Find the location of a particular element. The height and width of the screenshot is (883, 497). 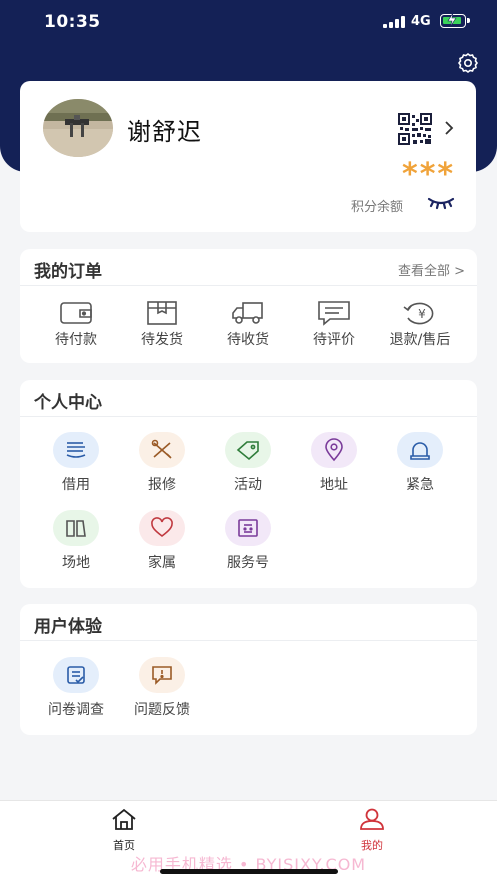

experience-item-label: 问题反馈 is located at coordinates (162, 710).